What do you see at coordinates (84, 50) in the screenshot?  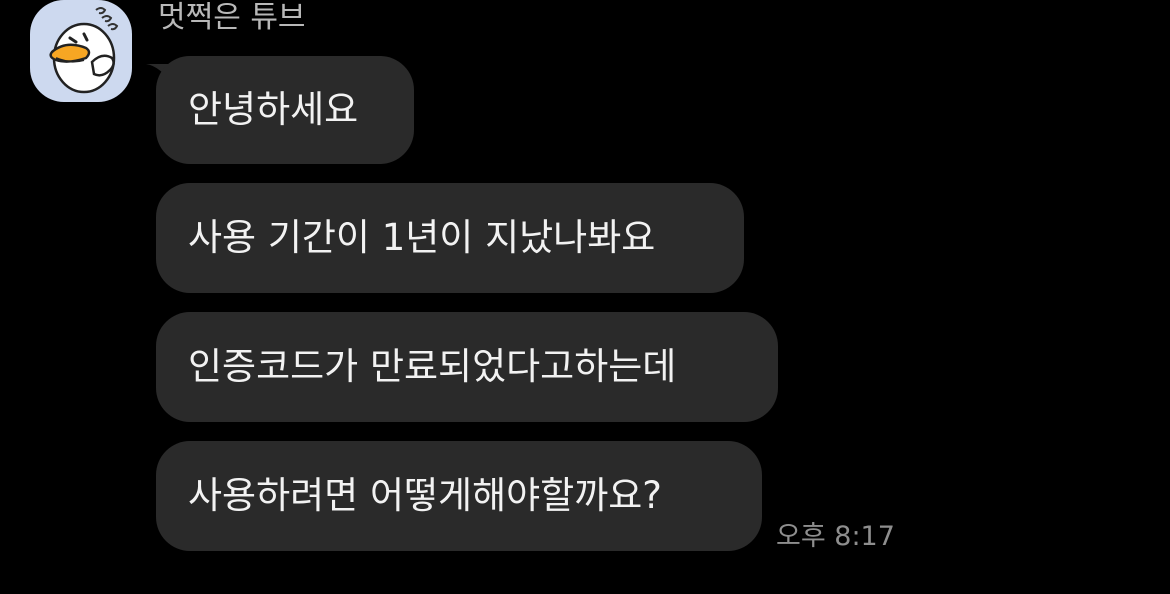 I see `tube-duck-avatar-icon` at bounding box center [84, 50].